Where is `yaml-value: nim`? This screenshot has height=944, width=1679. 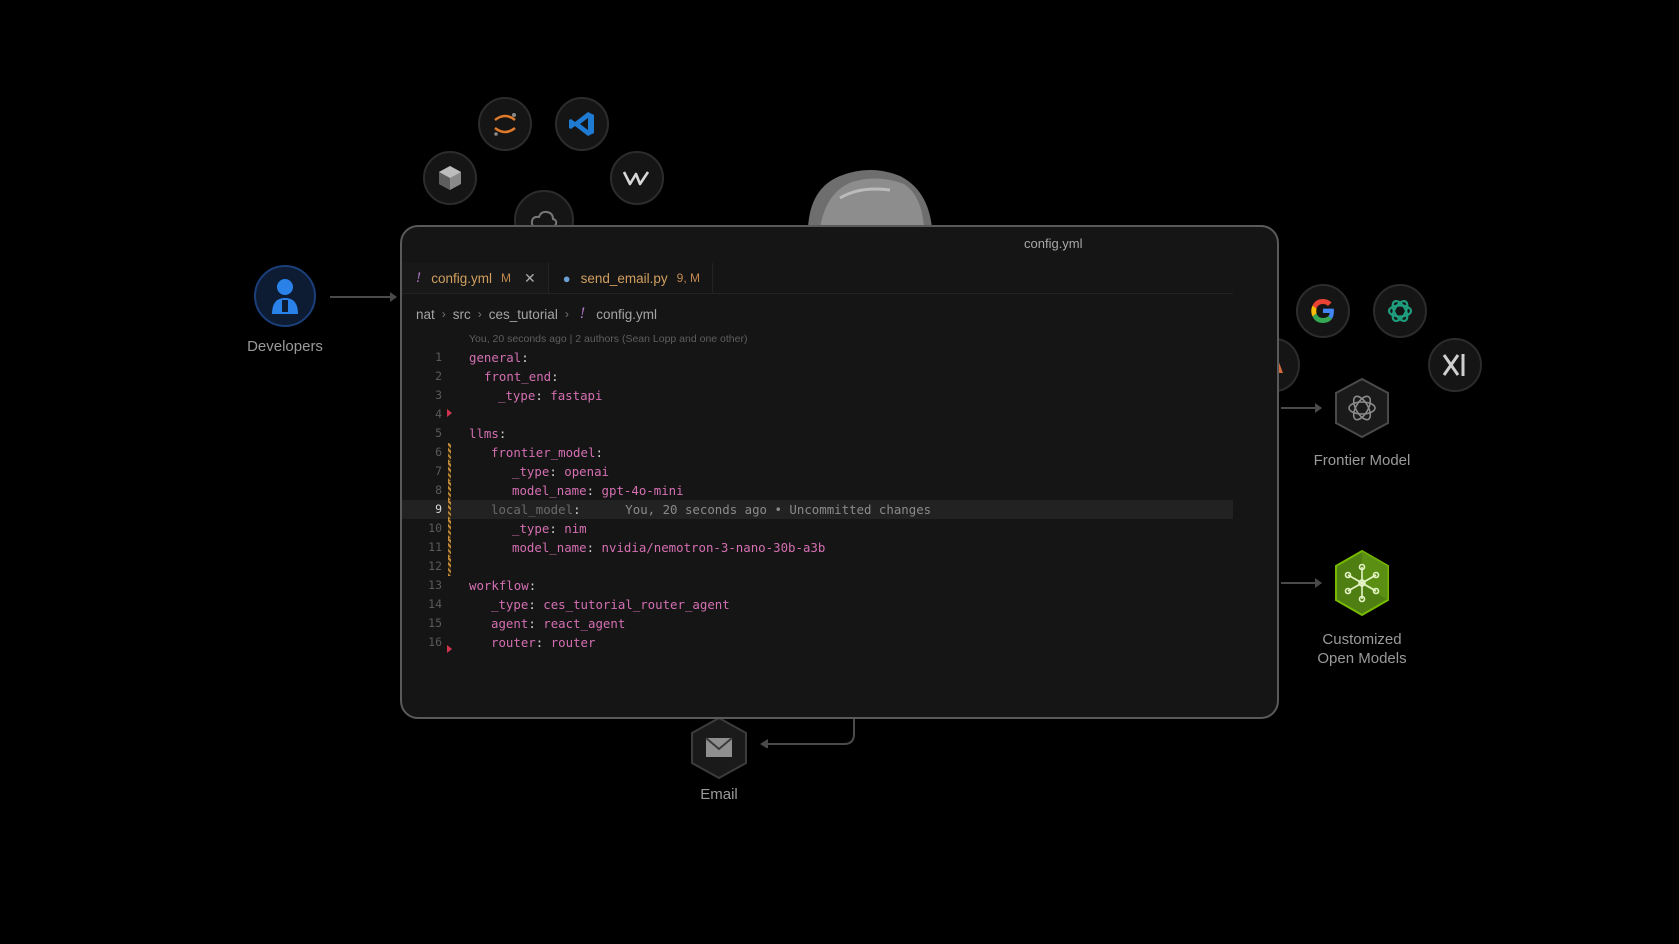 yaml-value: nim is located at coordinates (575, 528).